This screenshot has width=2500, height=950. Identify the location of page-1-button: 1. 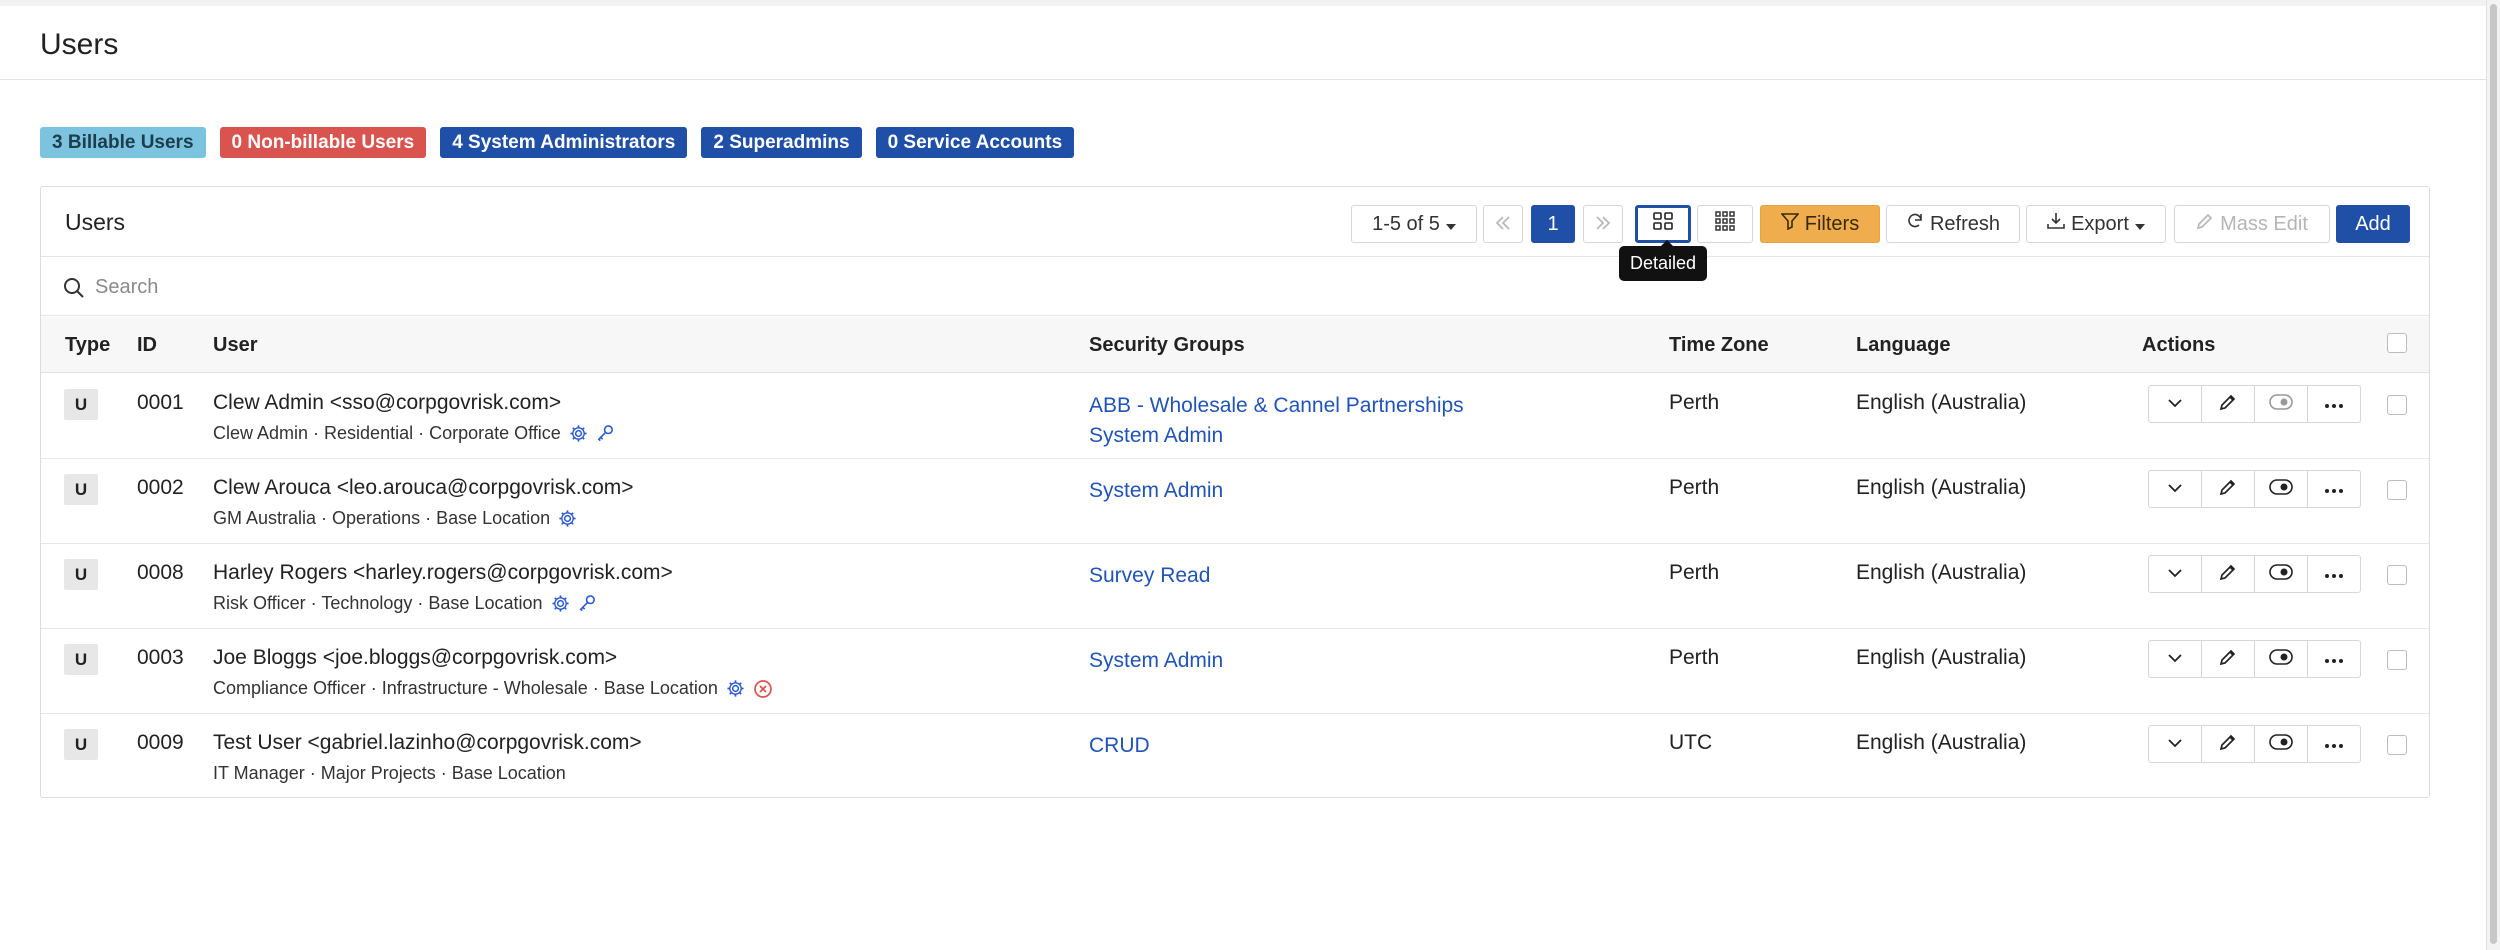
(1553, 224).